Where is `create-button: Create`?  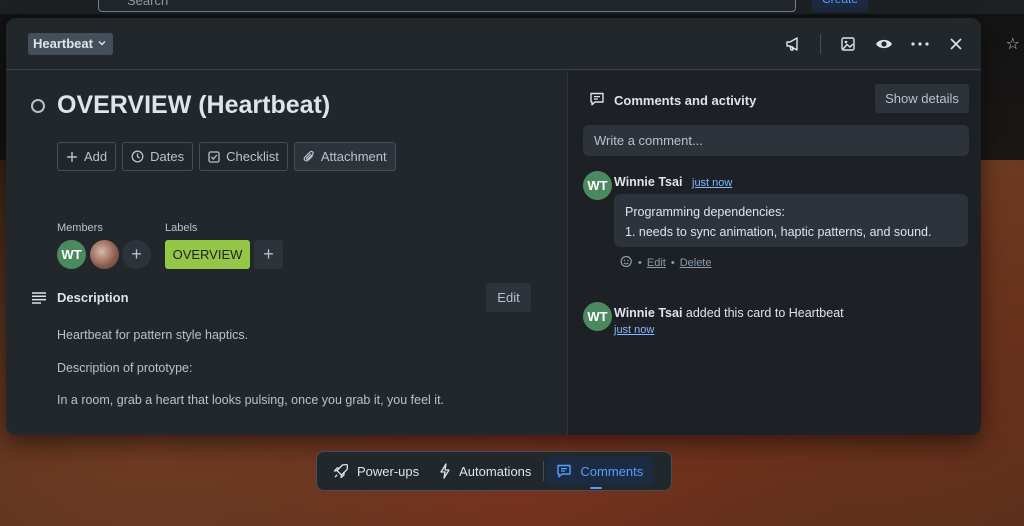 create-button: Create is located at coordinates (840, 6).